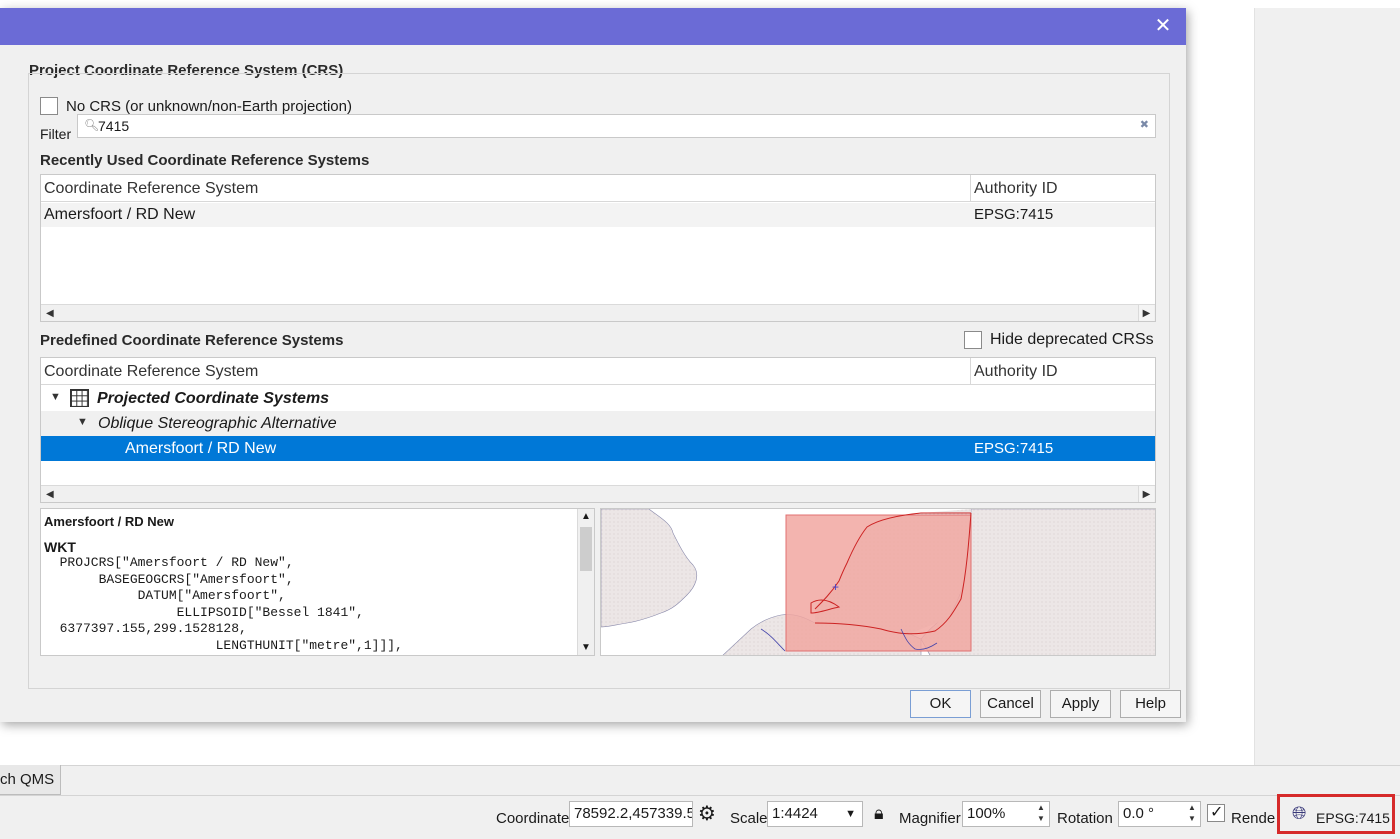 The height and width of the screenshot is (839, 1400). Describe the element at coordinates (1150, 704) in the screenshot. I see `help-button: Help` at that location.